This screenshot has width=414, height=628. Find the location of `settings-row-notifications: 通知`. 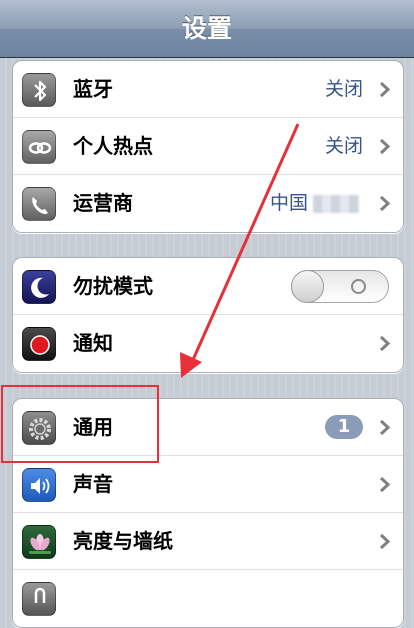

settings-row-notifications: 通知 is located at coordinates (208, 343).